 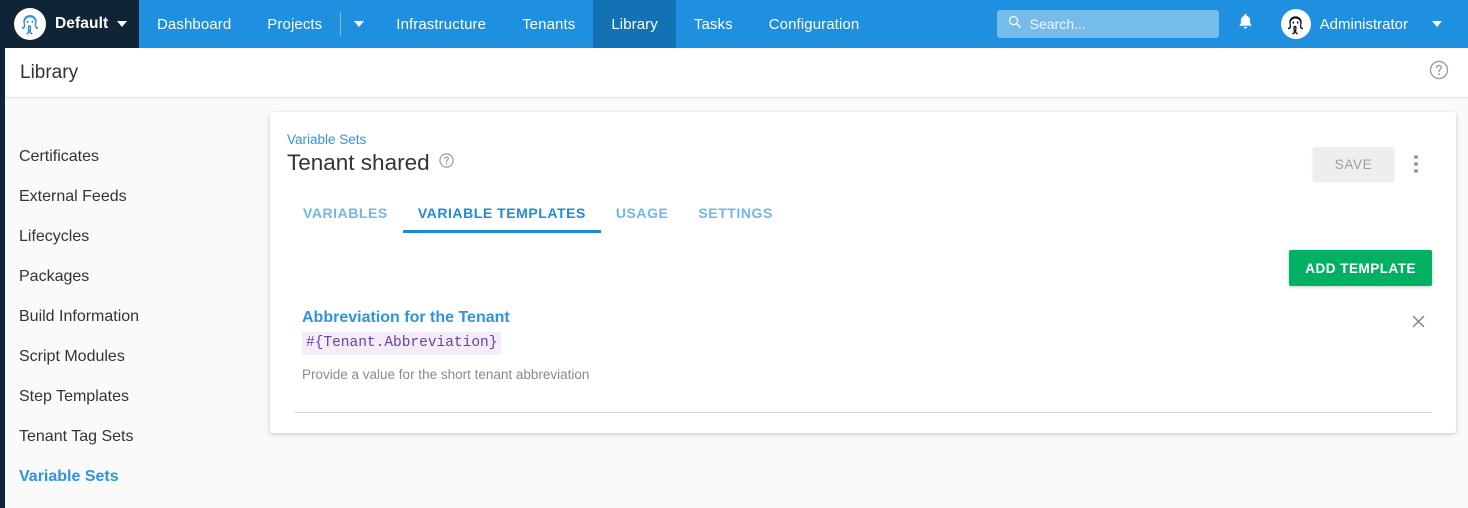 I want to click on notifications-button, so click(x=1246, y=24).